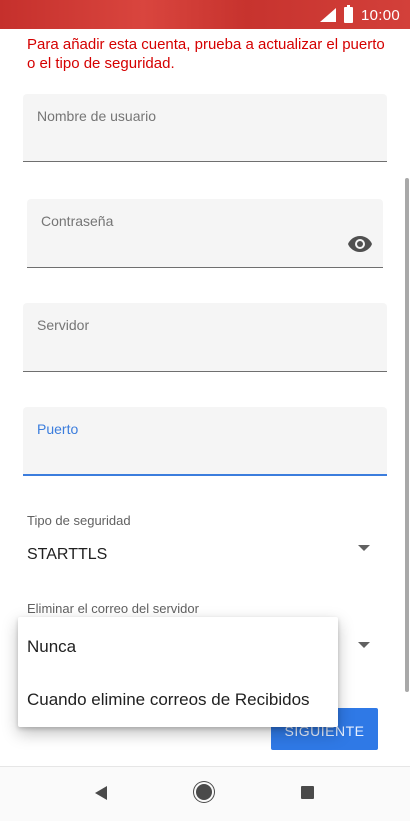 This screenshot has height=821, width=410. I want to click on home-icon, so click(204, 792).